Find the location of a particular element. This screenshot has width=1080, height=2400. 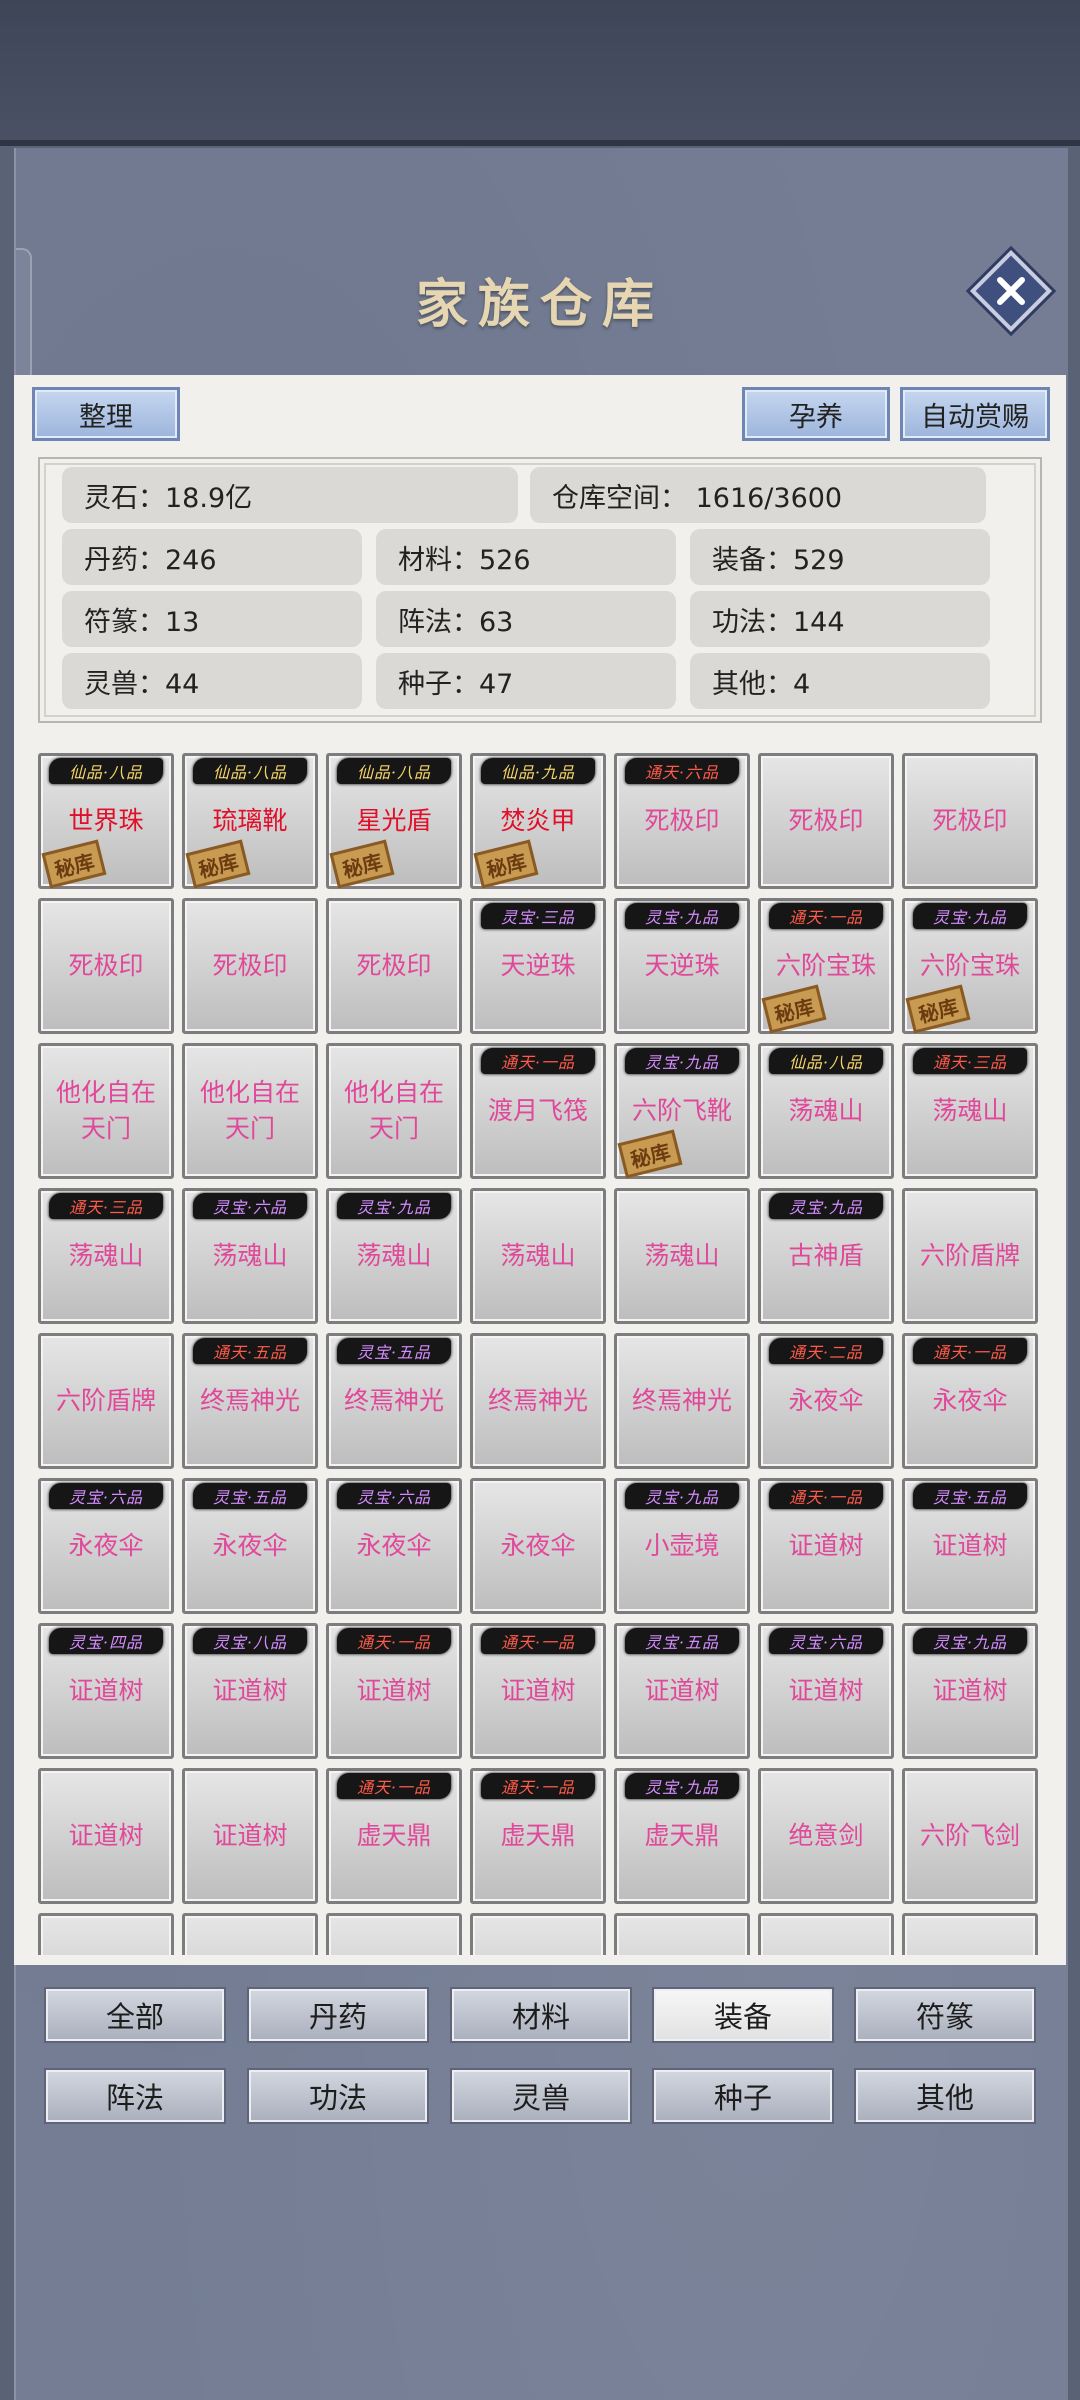

item-slot: 终焉神光 通天·五品 is located at coordinates (250, 1401).